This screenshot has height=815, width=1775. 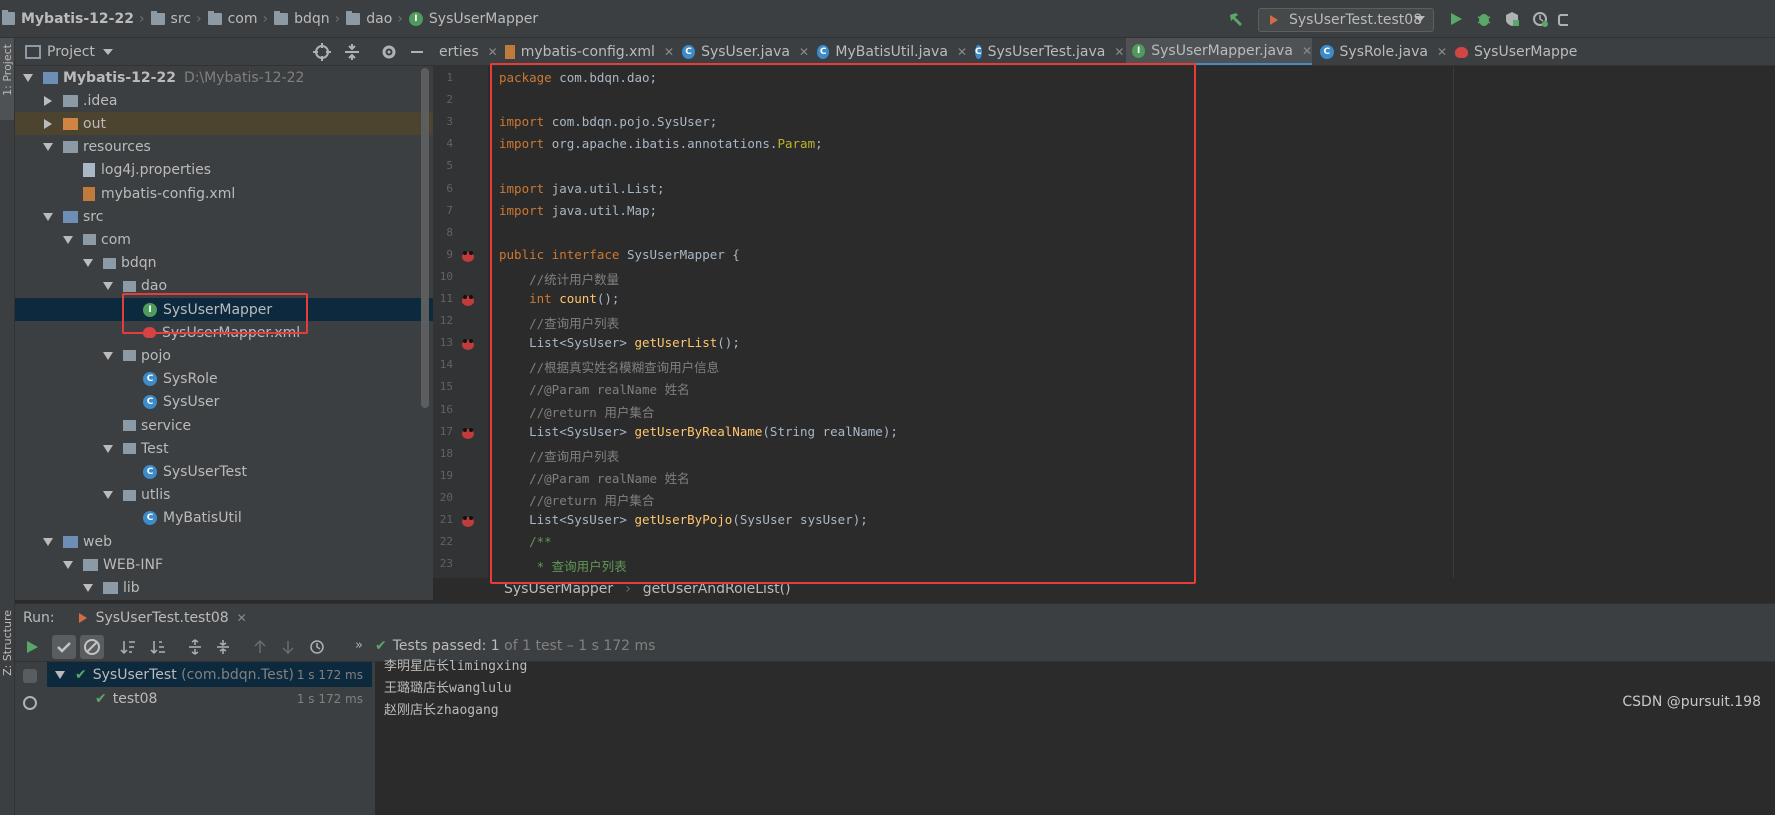 I want to click on tab-sysuser-java: C SysUser.java ✕, so click(x=742, y=51).